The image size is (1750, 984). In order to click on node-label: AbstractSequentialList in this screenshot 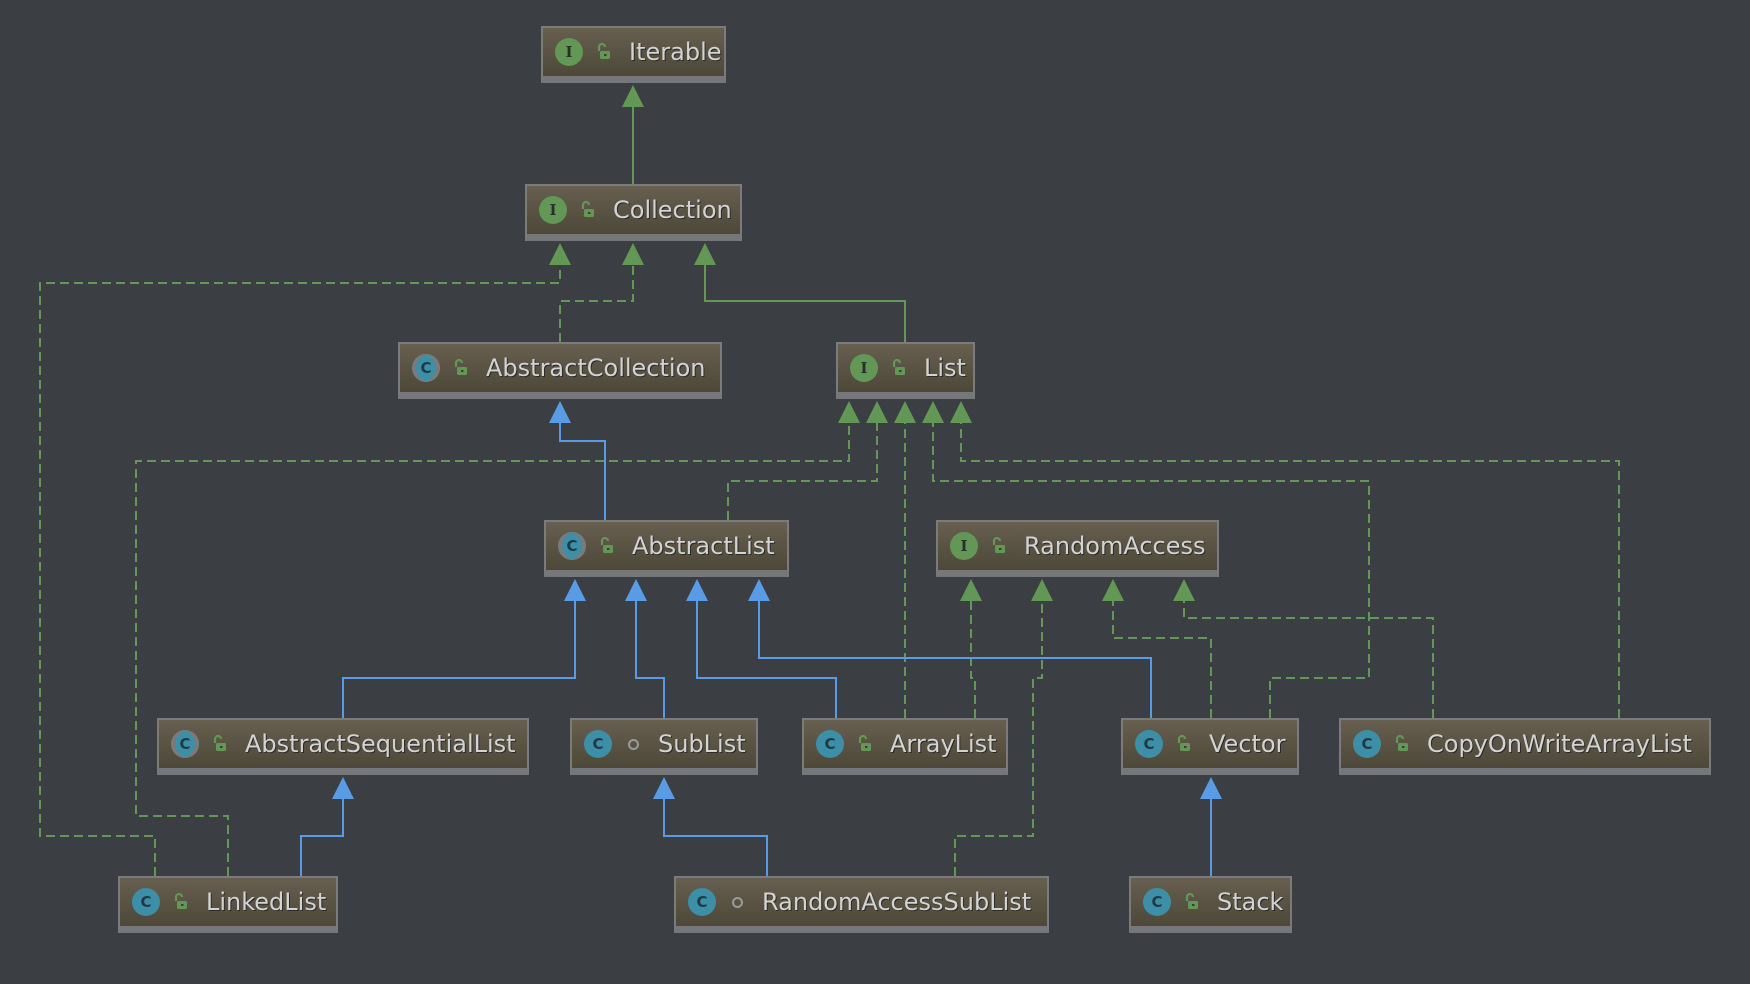, I will do `click(380, 744)`.